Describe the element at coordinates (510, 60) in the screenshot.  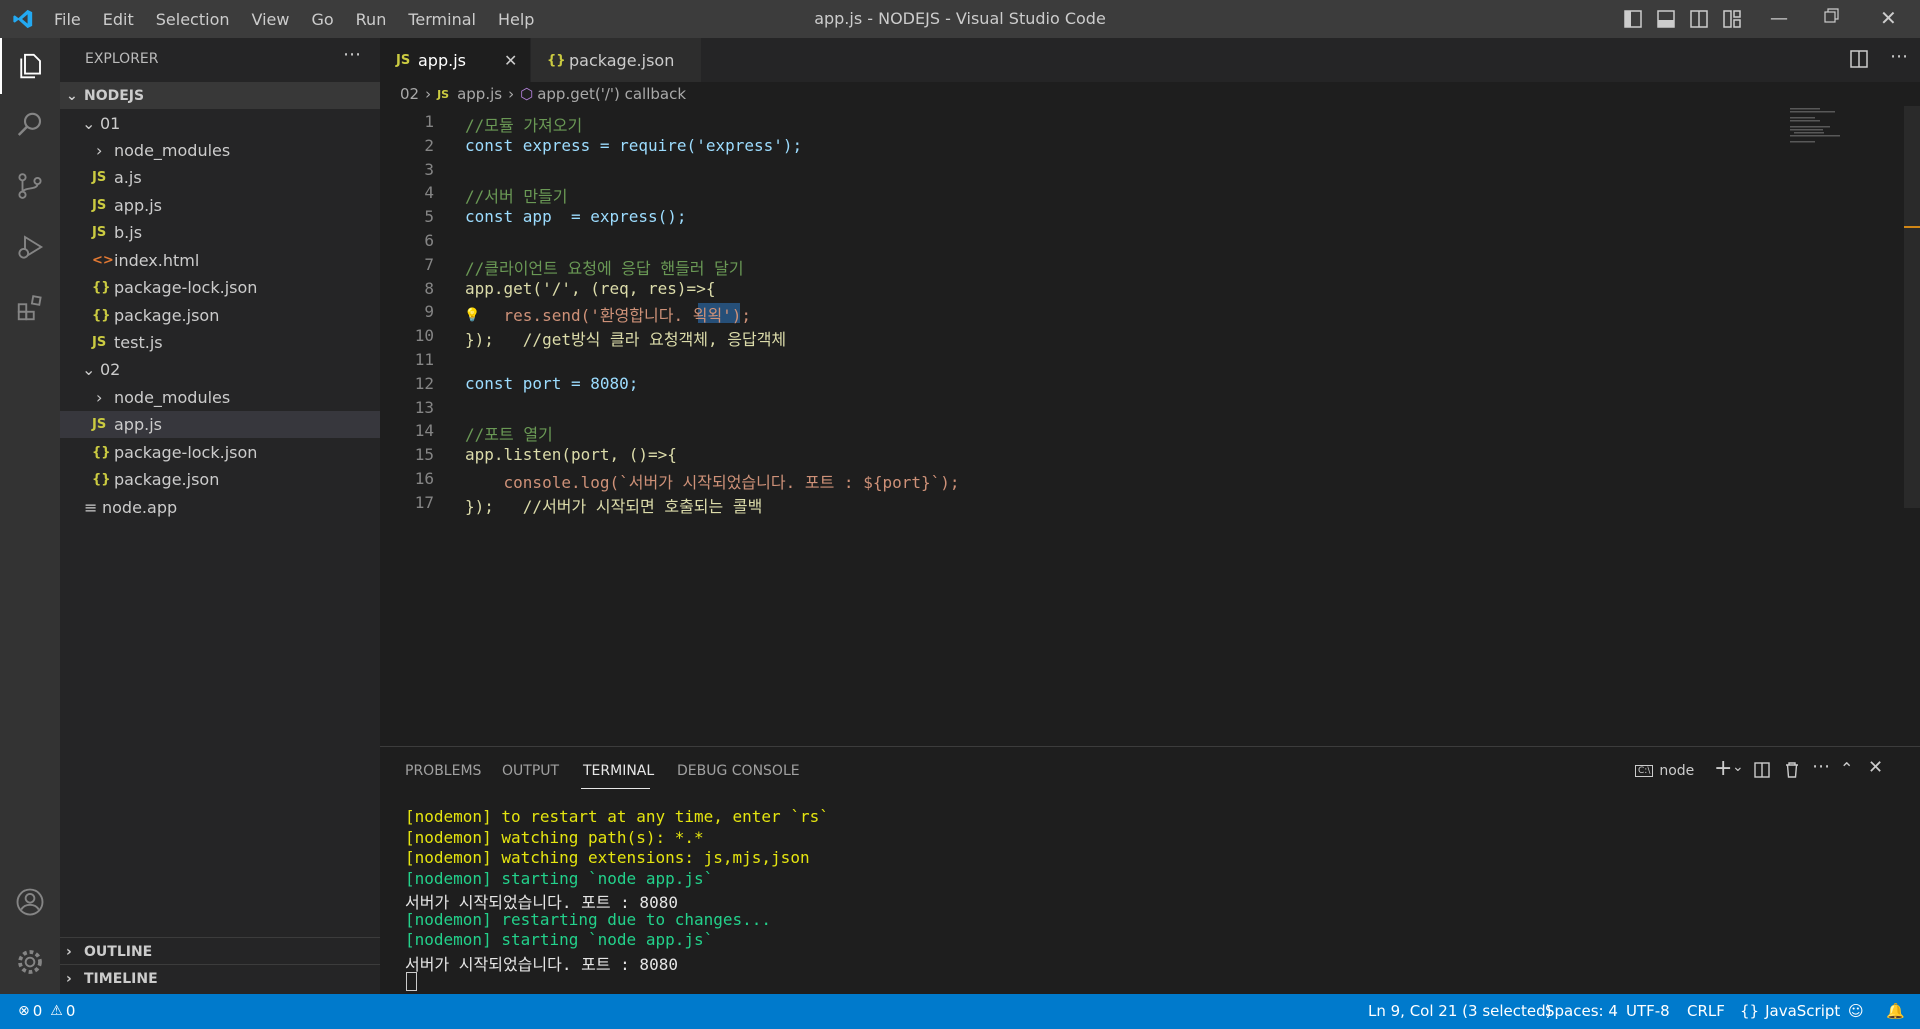
I see `close-tab-icon: ✕` at that location.